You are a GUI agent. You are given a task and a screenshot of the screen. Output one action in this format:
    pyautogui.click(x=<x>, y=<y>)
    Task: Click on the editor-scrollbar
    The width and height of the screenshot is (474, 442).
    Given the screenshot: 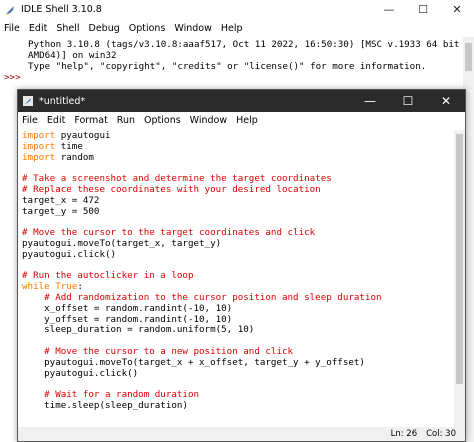 What is the action you would take?
    pyautogui.click(x=459, y=278)
    